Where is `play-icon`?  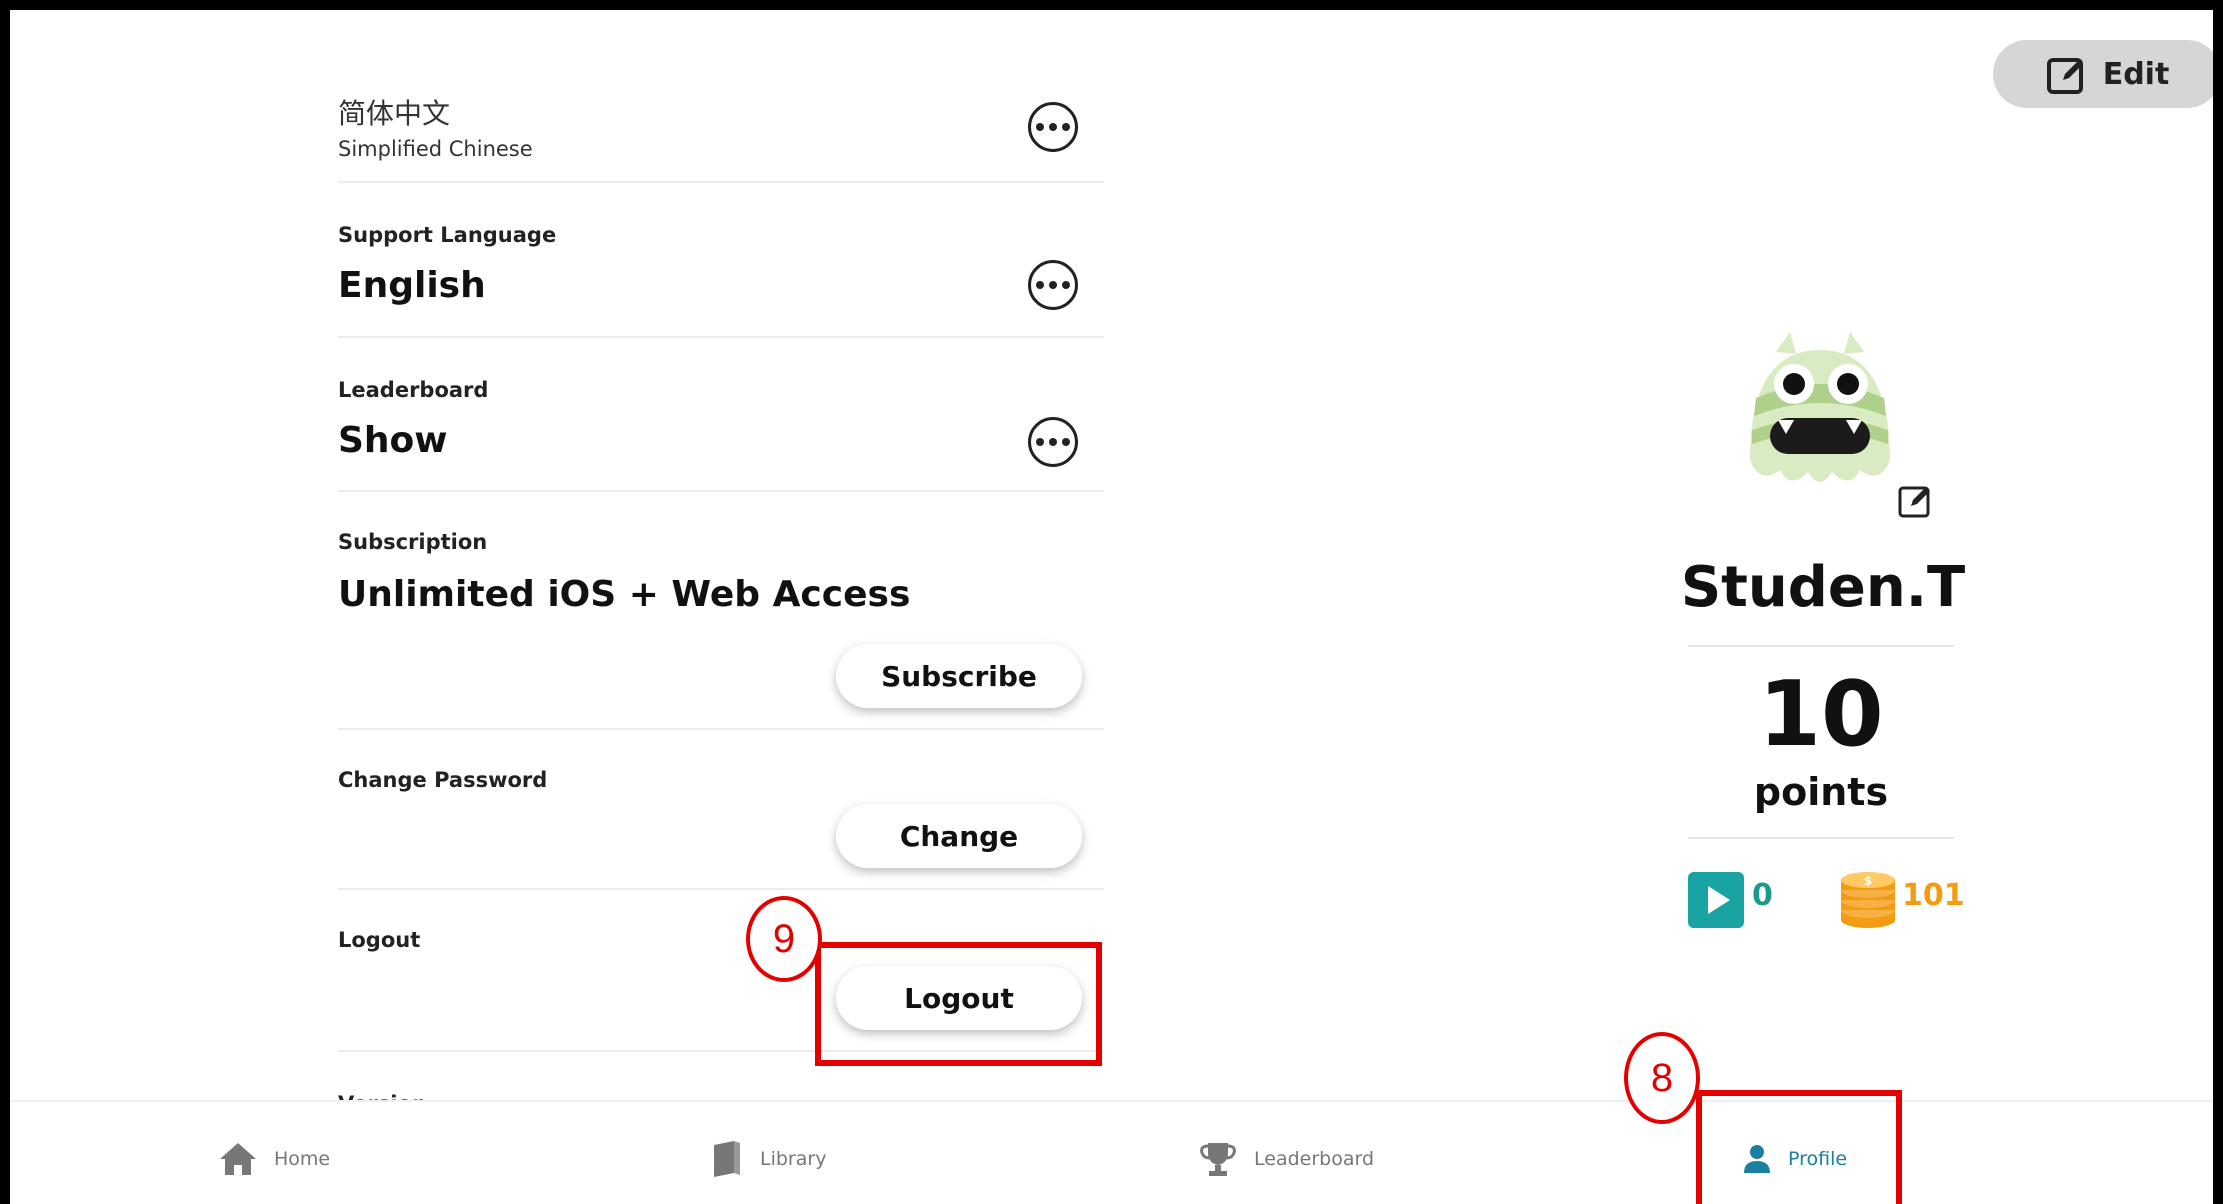 play-icon is located at coordinates (1716, 900).